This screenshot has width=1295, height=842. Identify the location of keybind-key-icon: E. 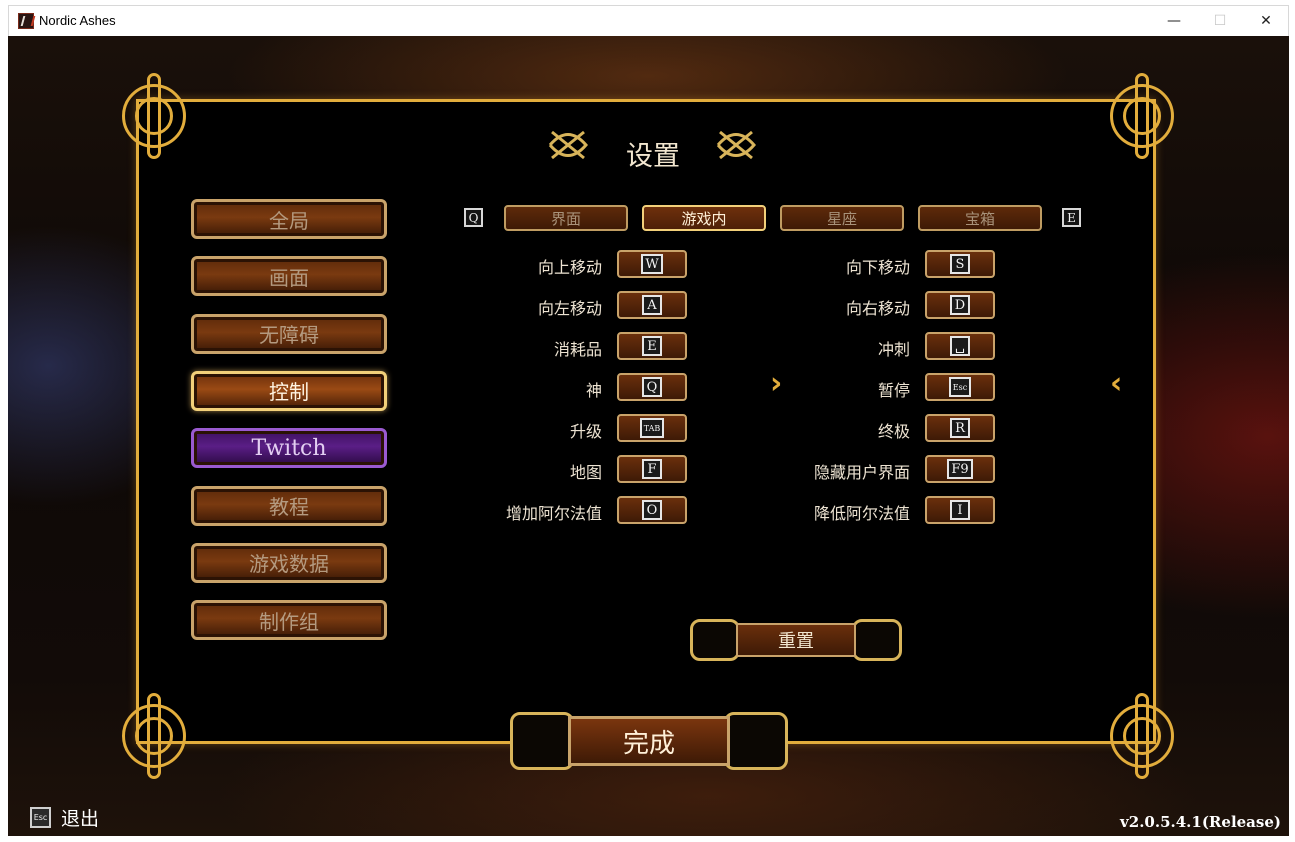
(652, 346).